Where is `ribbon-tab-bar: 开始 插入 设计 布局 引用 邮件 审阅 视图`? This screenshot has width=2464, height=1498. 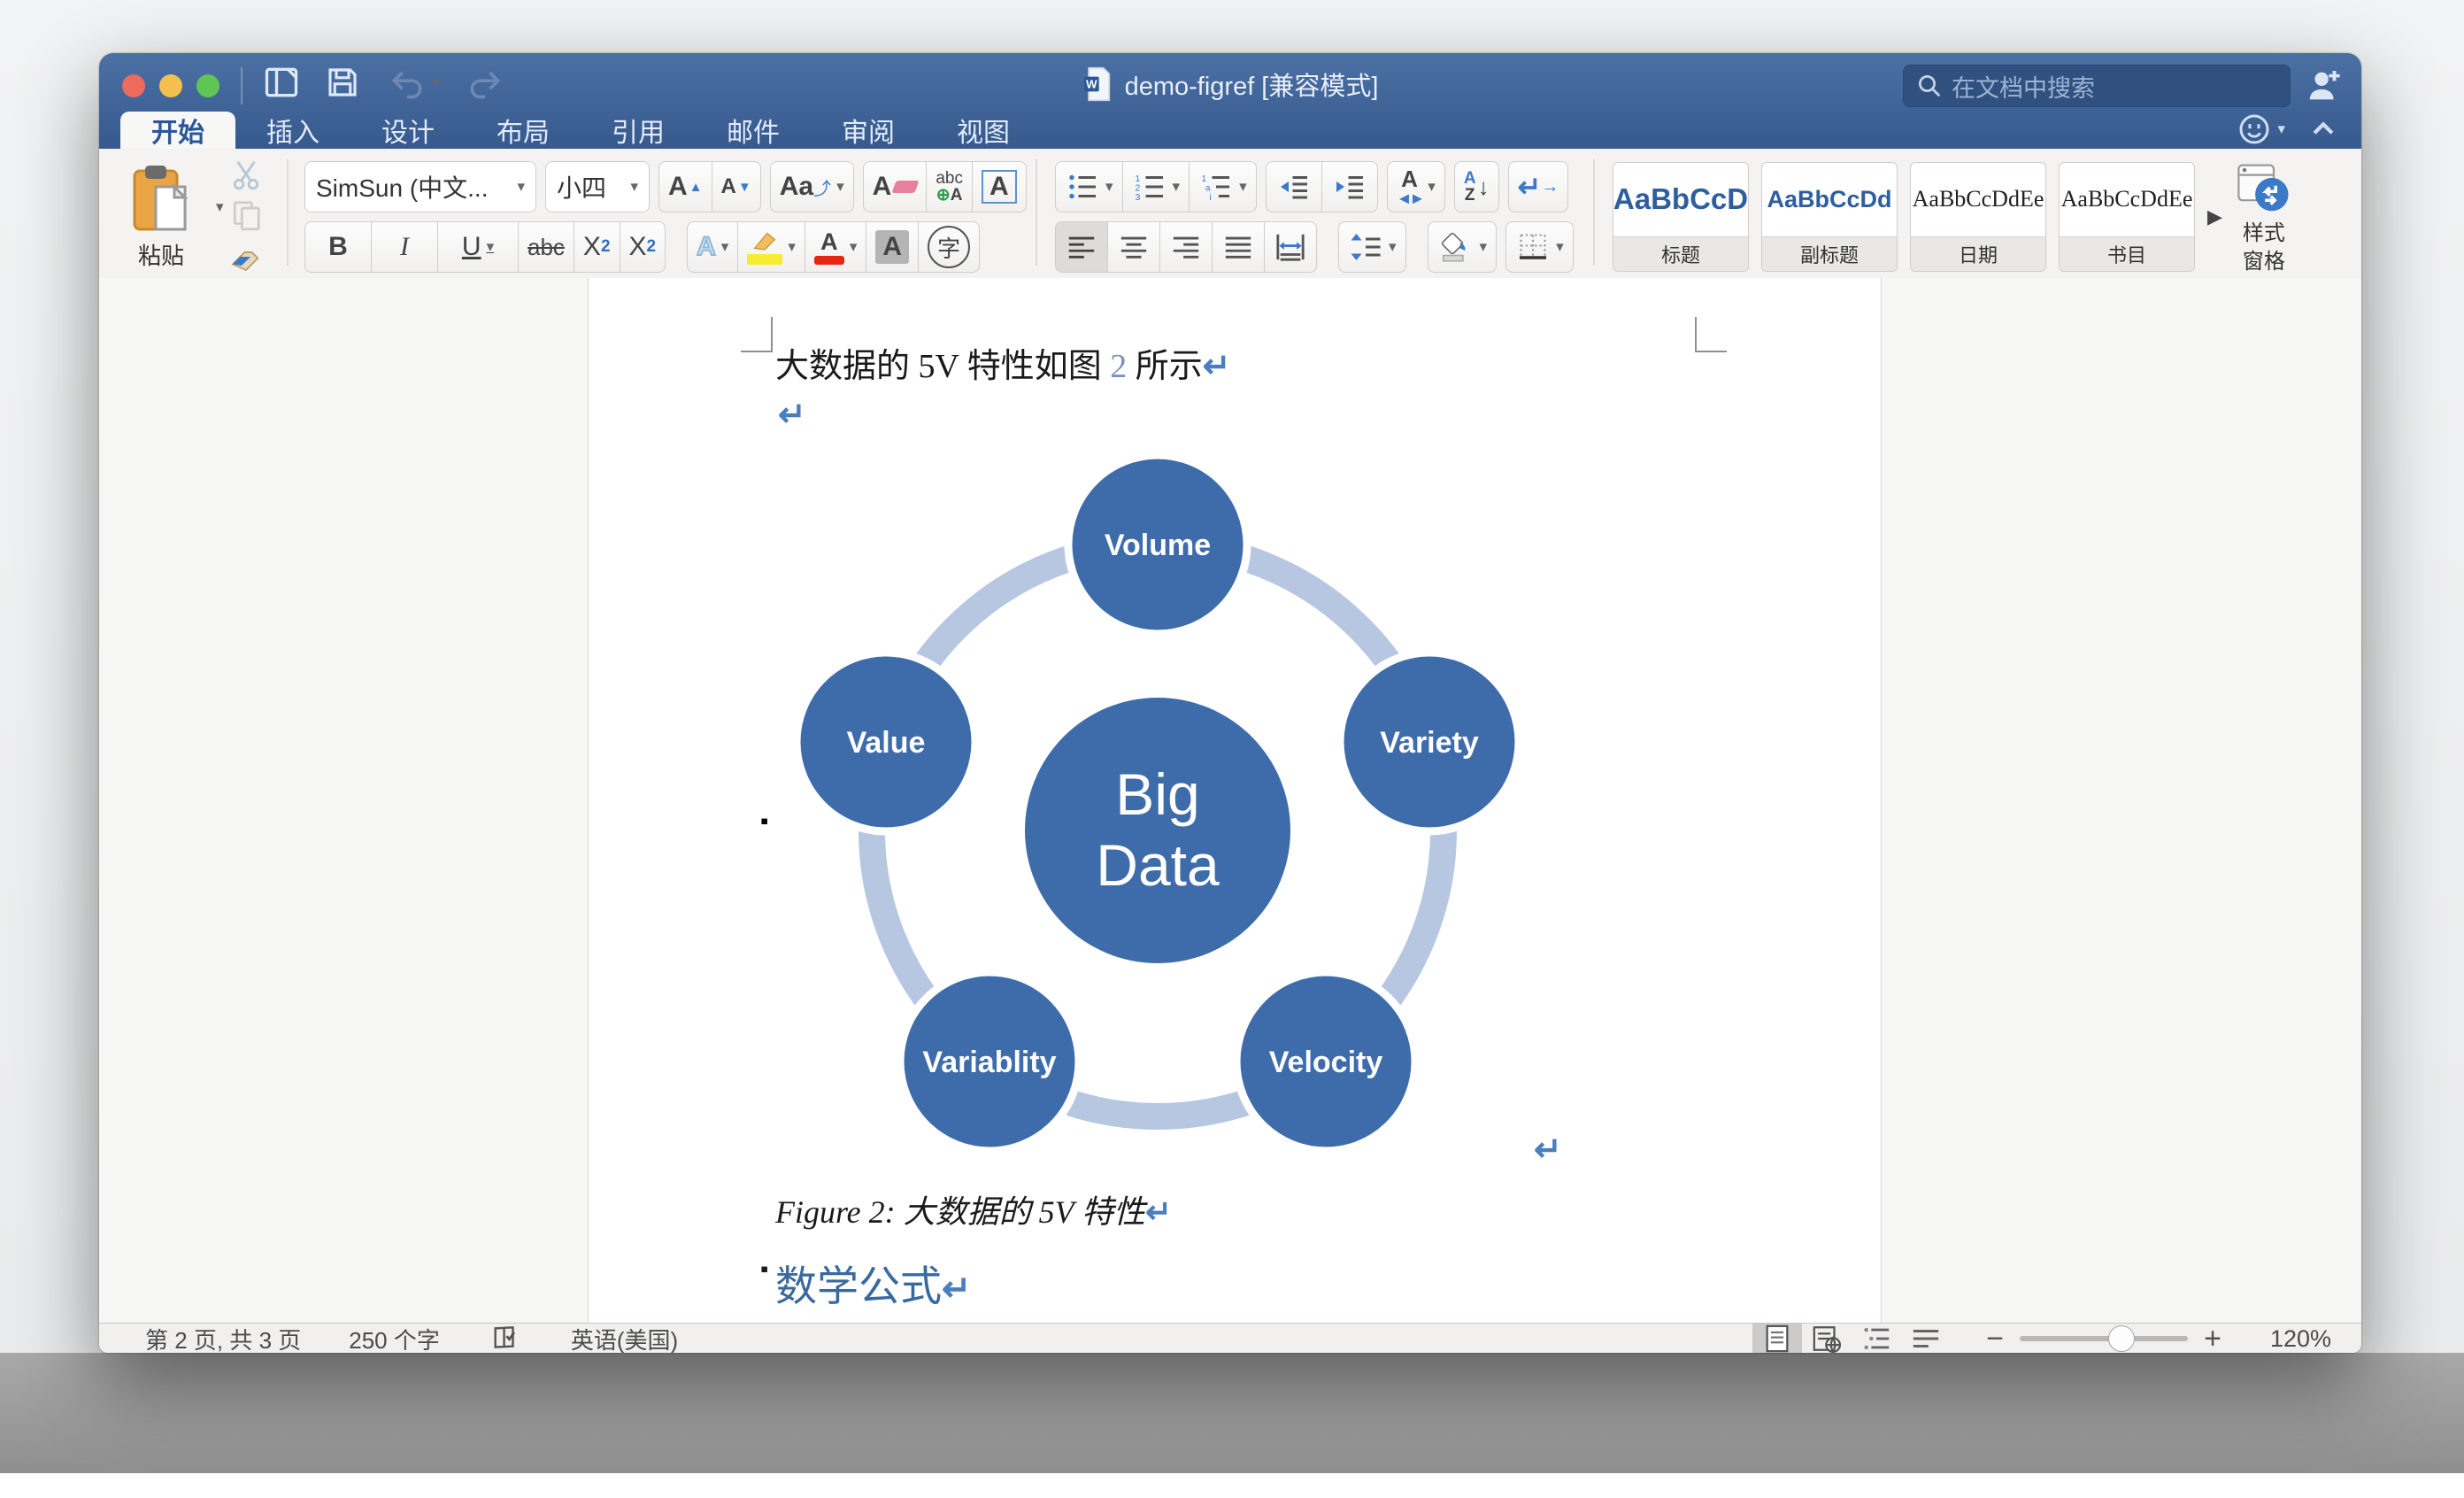 ribbon-tab-bar: 开始 插入 设计 布局 引用 邮件 审阅 视图 is located at coordinates (580, 130).